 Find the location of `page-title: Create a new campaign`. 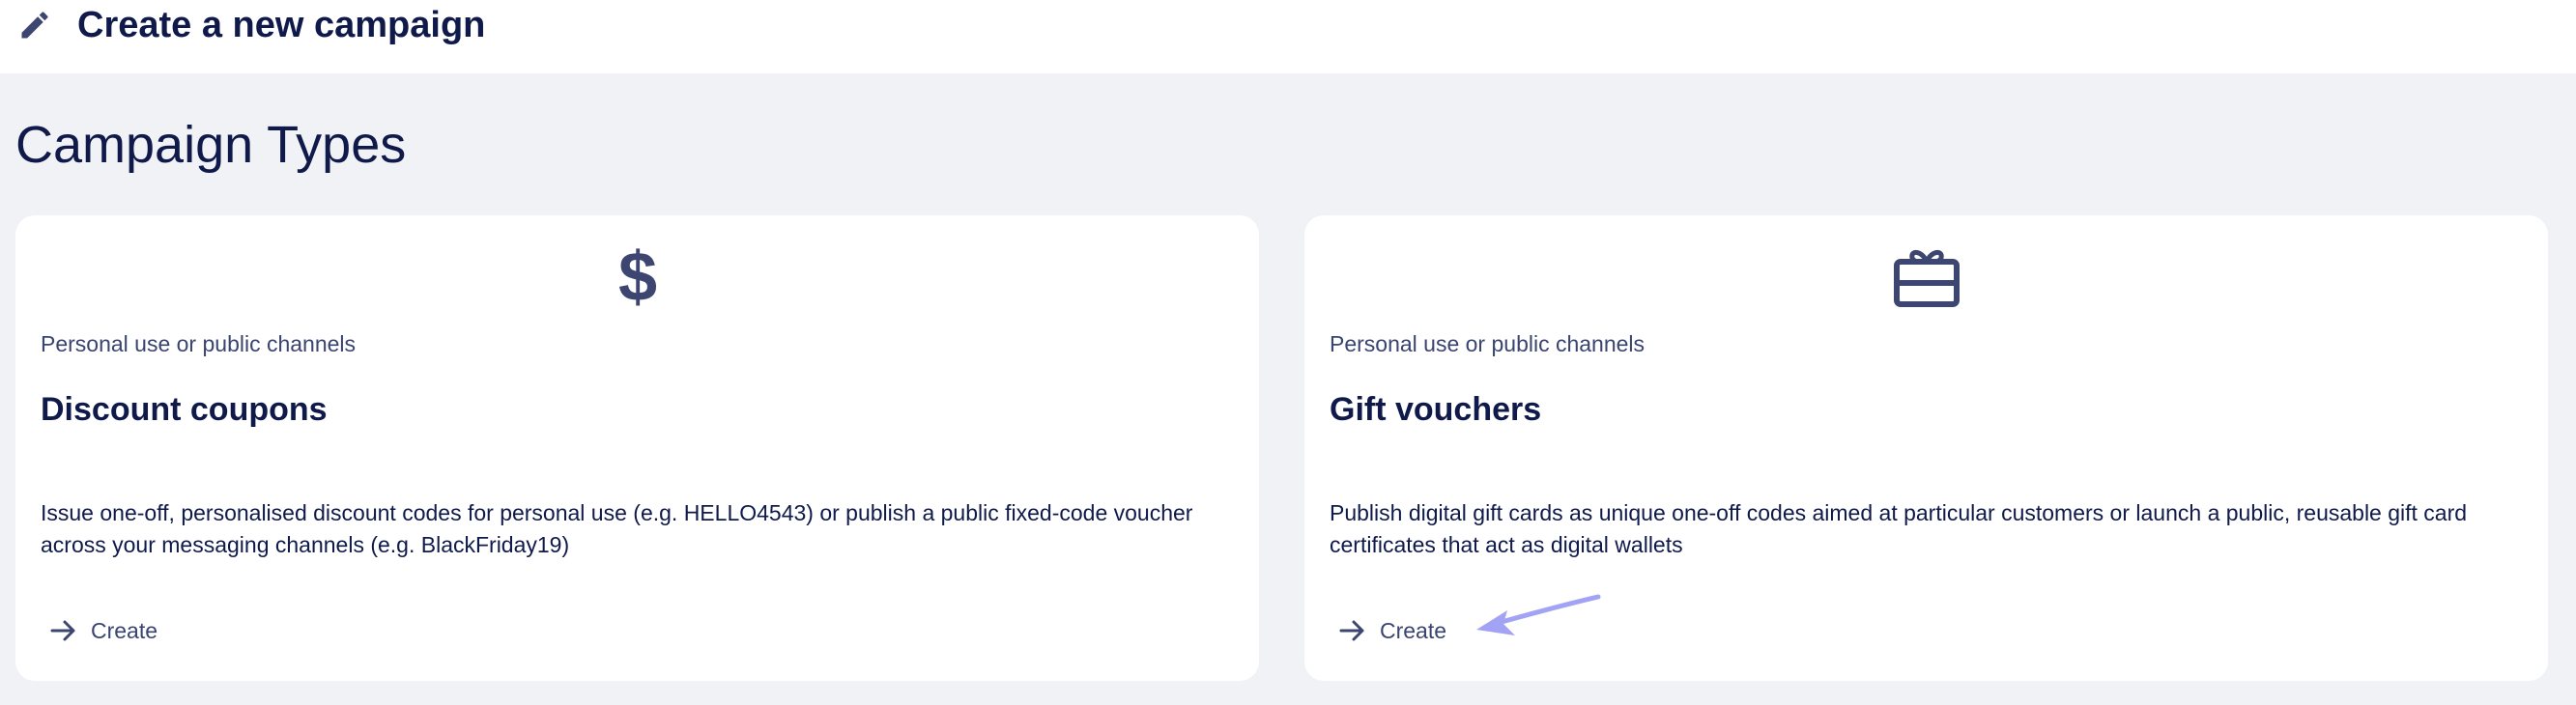

page-title: Create a new campaign is located at coordinates (282, 25).